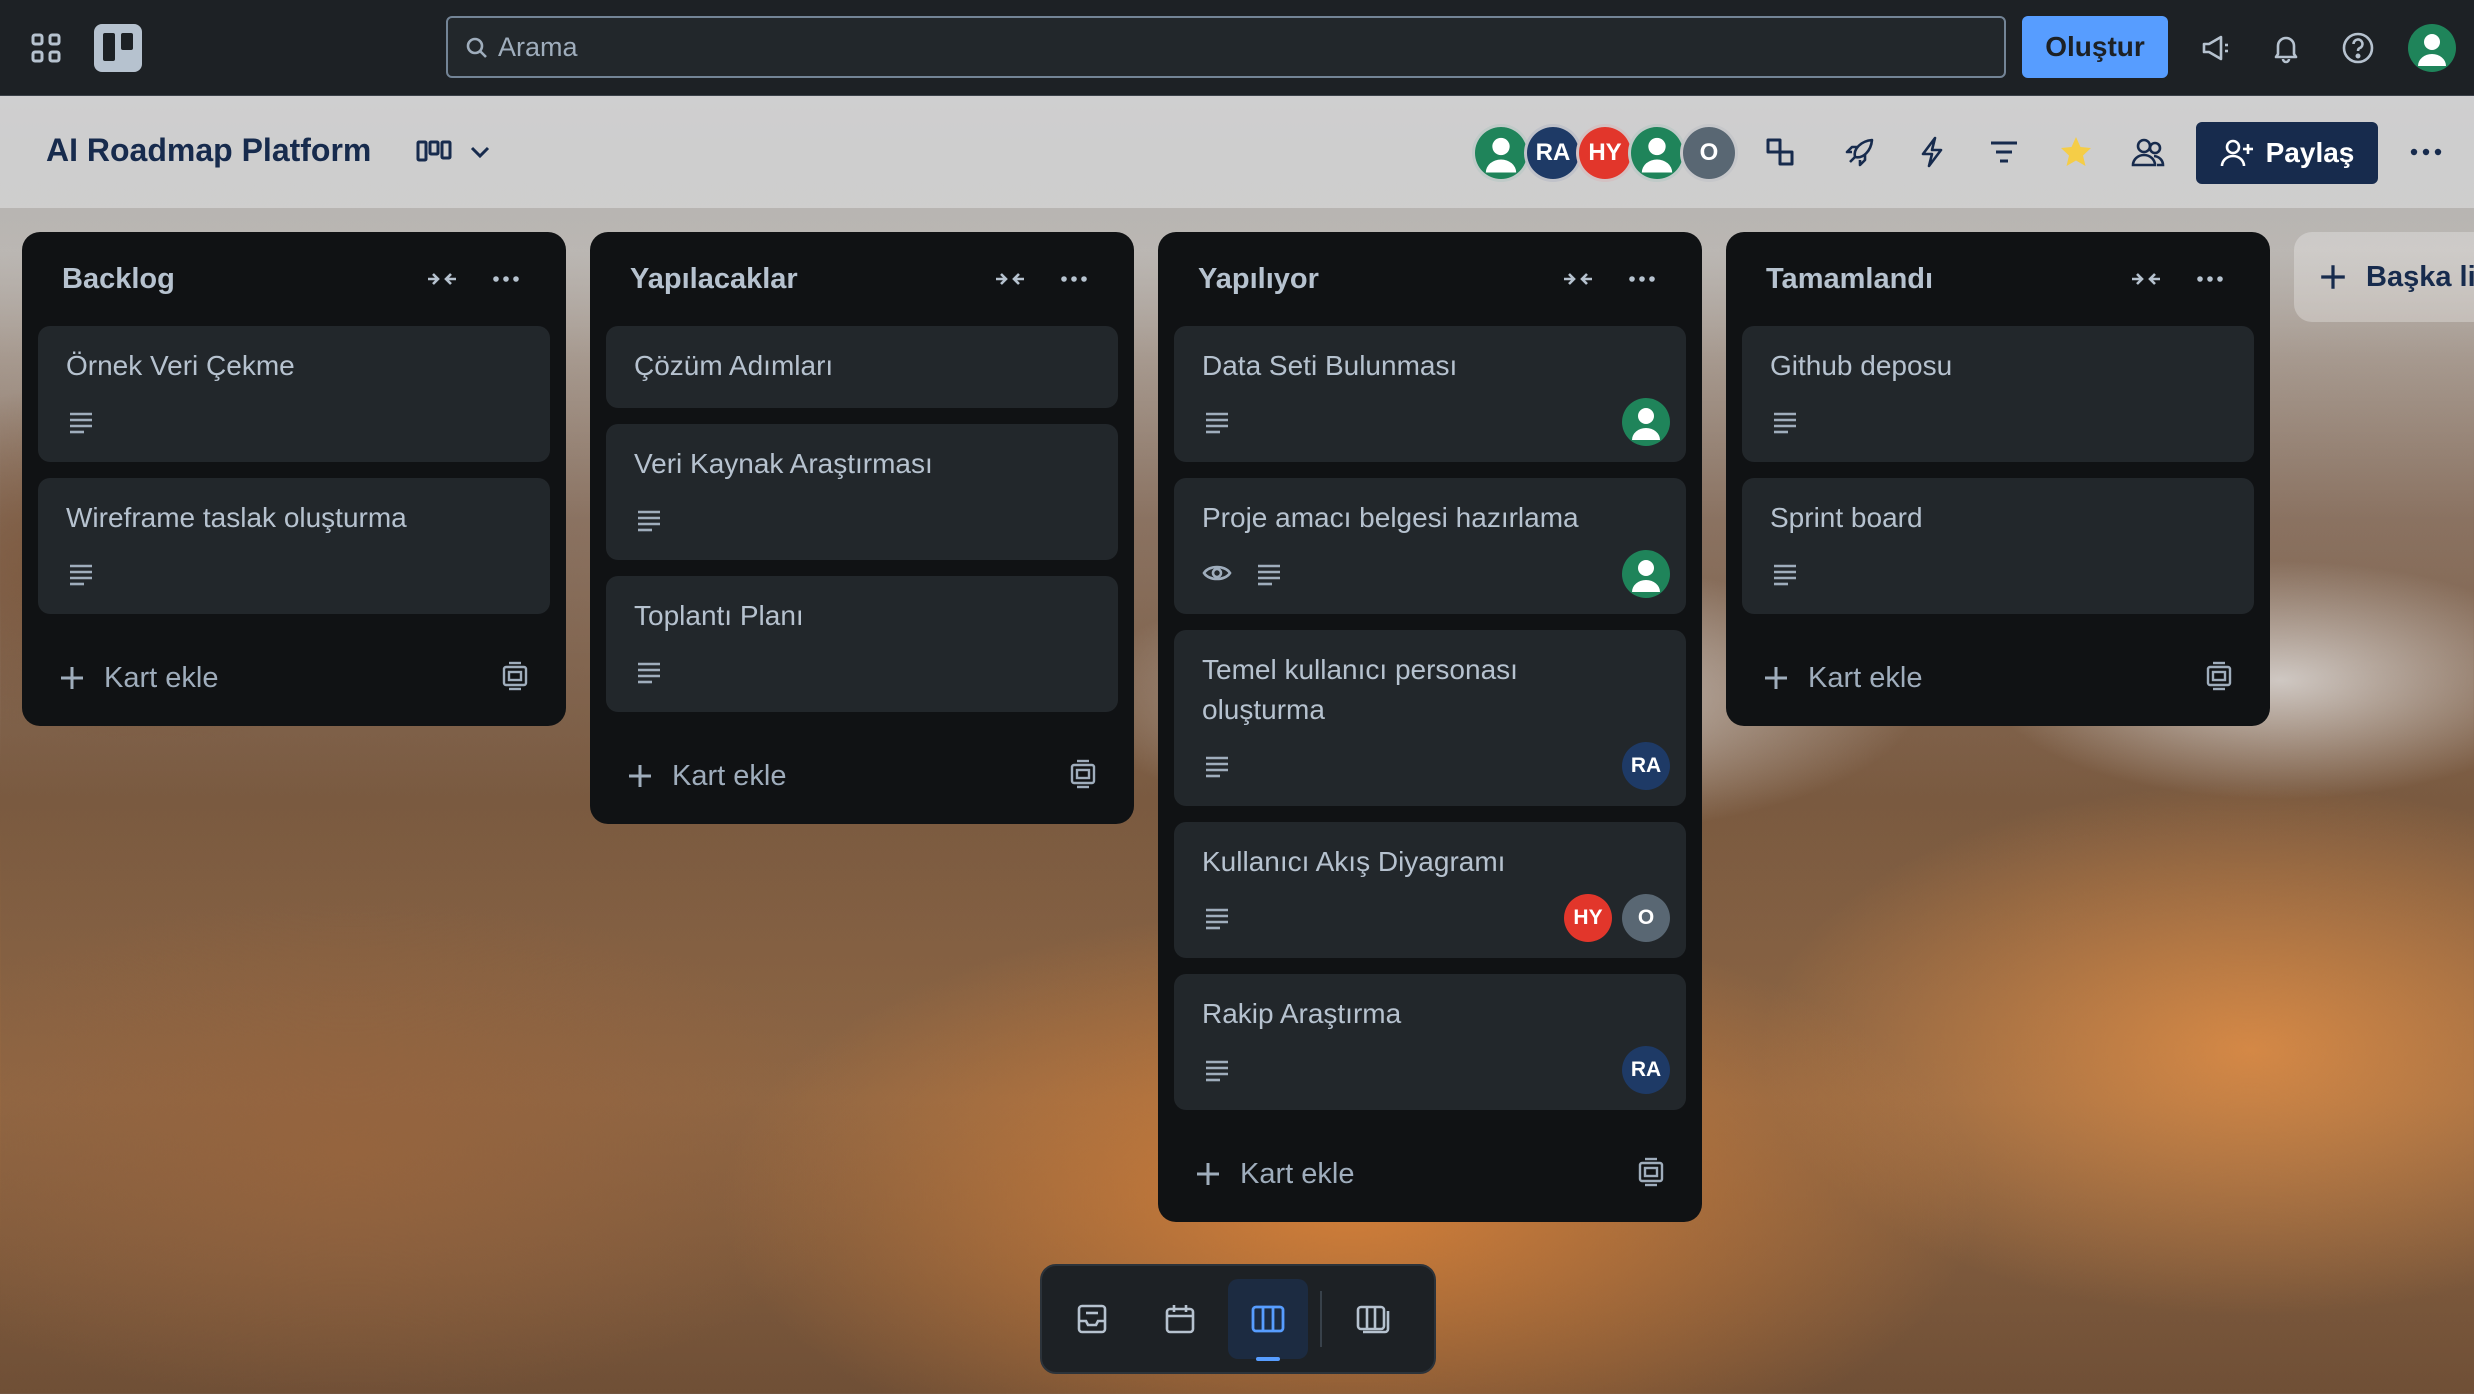 This screenshot has height=1394, width=2474. Describe the element at coordinates (1860, 152) in the screenshot. I see `rocket-icon` at that location.